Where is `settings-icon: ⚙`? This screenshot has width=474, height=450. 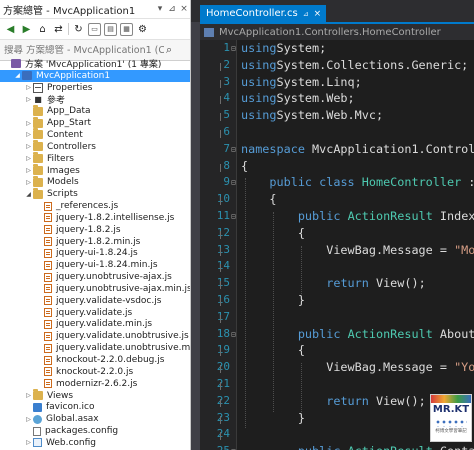 settings-icon: ⚙ is located at coordinates (142, 29).